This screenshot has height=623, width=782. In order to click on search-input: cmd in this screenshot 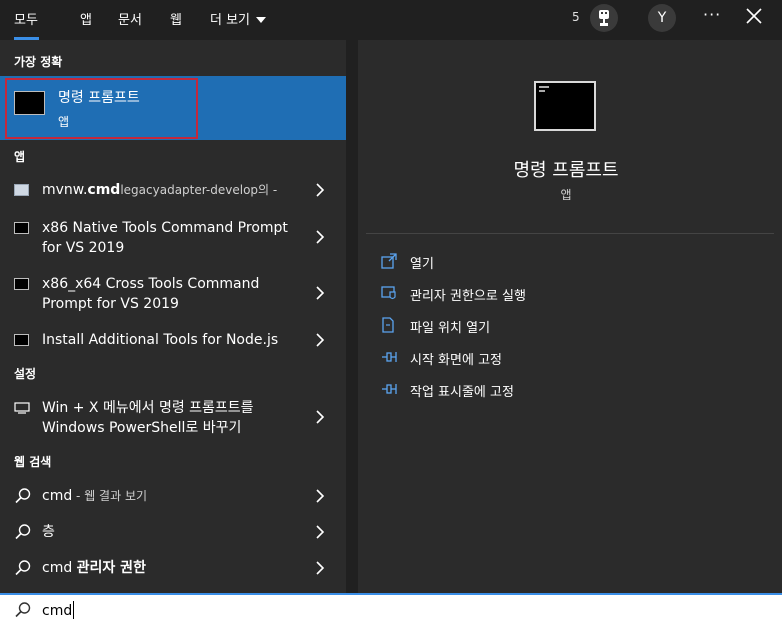, I will do `click(58, 610)`.